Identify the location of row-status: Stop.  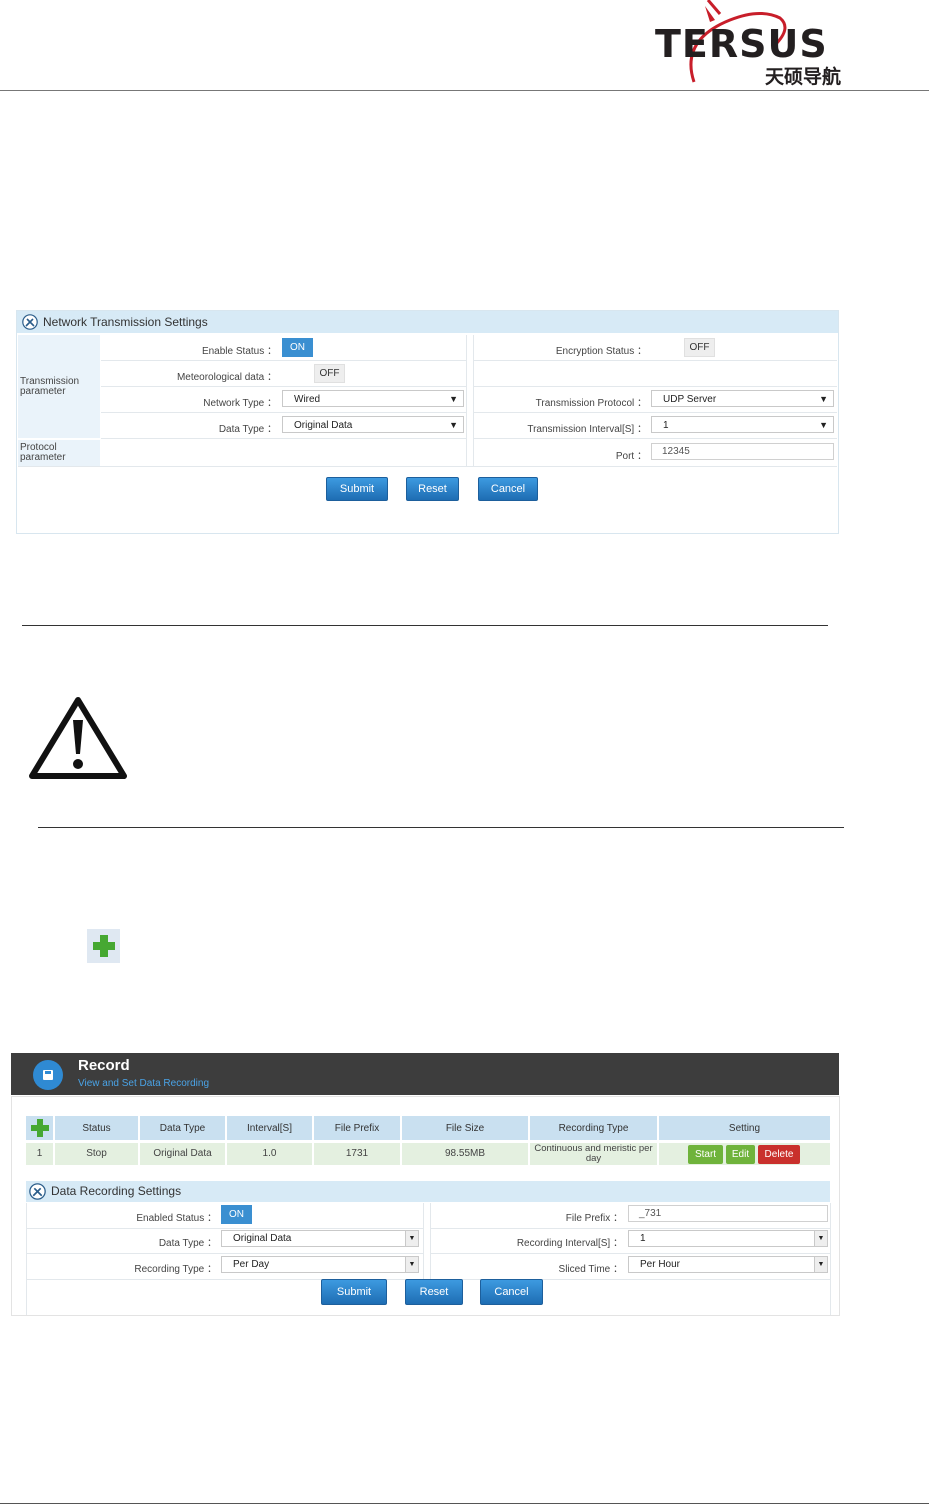
(96, 1154).